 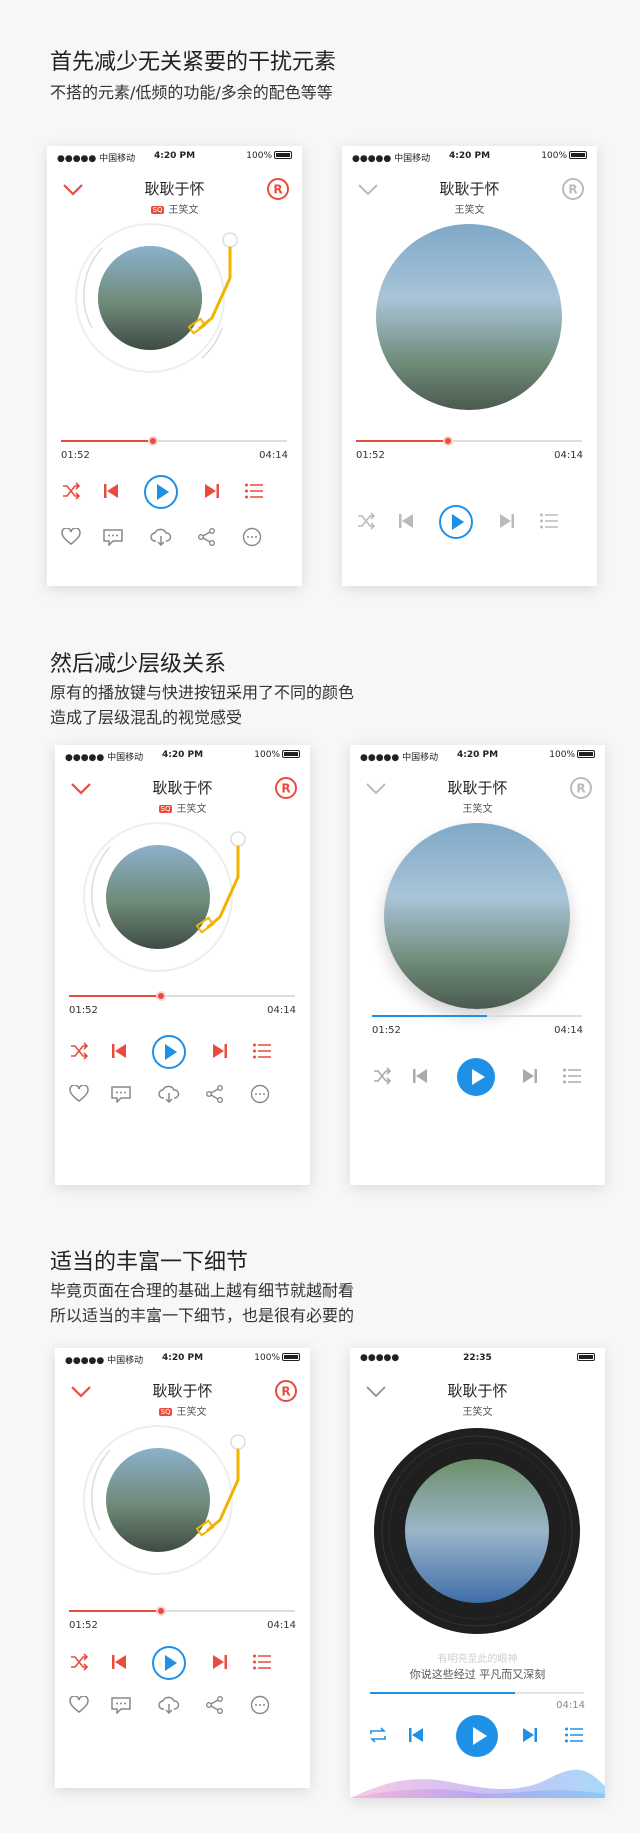 What do you see at coordinates (146, 717) in the screenshot?
I see `section-description-2: 造成了层级混乱的视觉感受` at bounding box center [146, 717].